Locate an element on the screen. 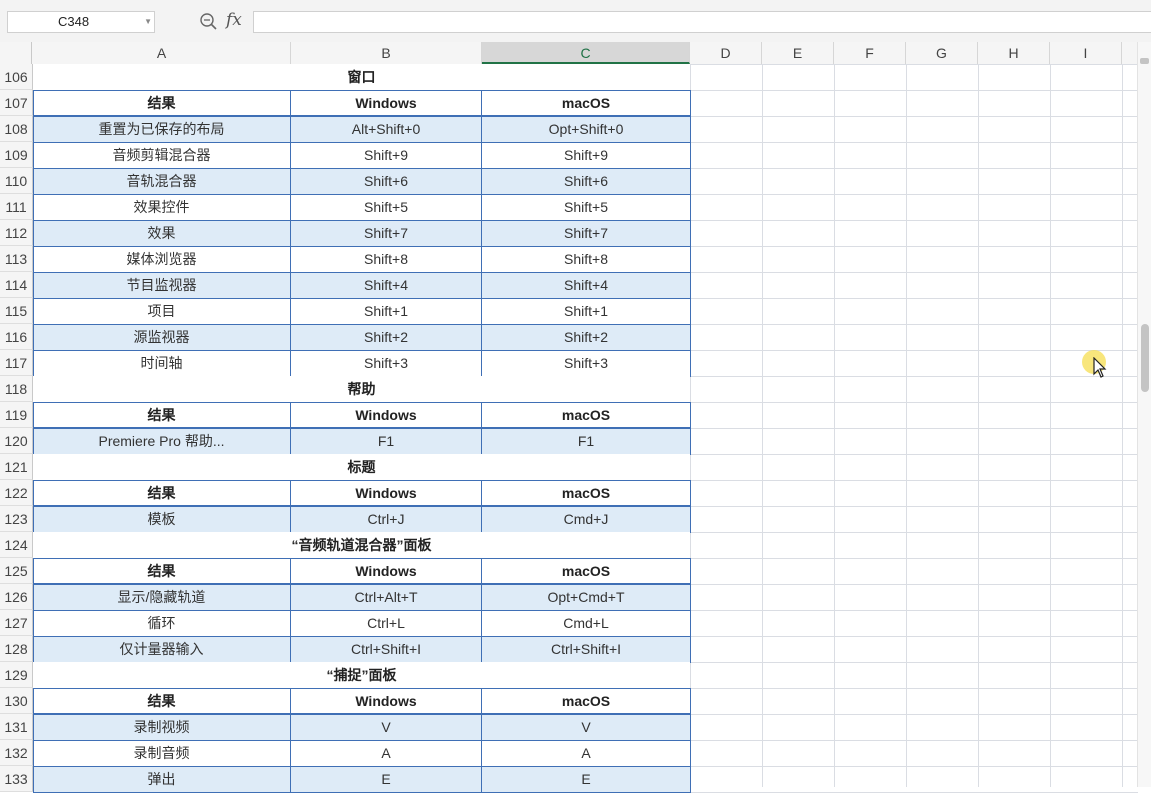  table-cell: 媒体浏览器 is located at coordinates (162, 259).